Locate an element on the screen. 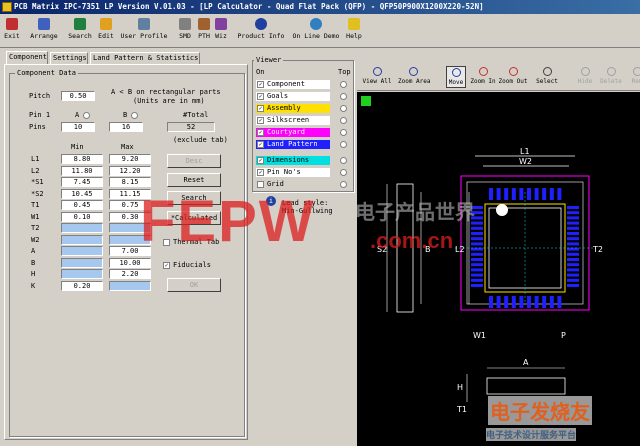 Image resolution: width=640 pixels, height=446 pixels. dimension-max-input: 2.20 is located at coordinates (130, 274).